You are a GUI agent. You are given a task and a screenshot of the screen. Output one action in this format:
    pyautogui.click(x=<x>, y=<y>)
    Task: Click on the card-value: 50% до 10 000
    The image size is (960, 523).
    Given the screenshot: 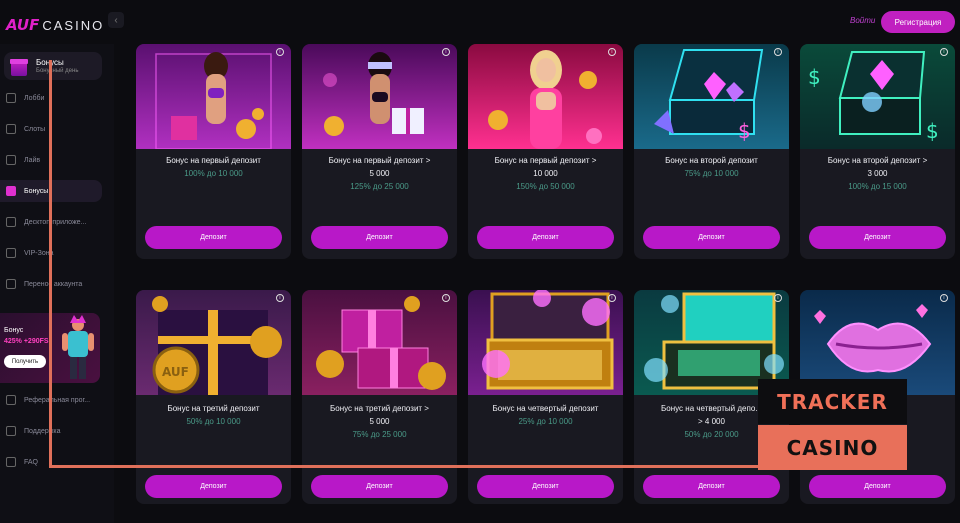 What is the action you would take?
    pyautogui.click(x=213, y=421)
    